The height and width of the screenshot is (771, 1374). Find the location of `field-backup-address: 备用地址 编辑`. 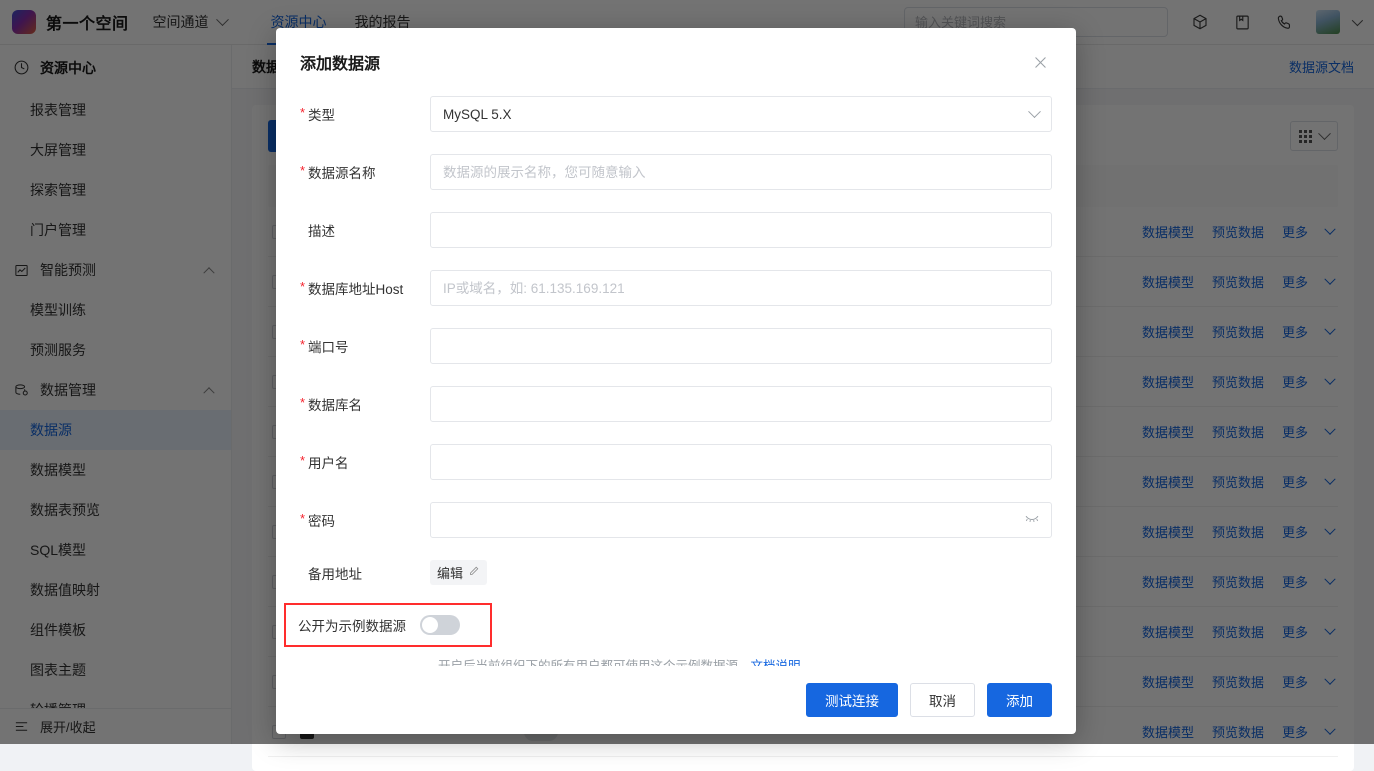

field-backup-address: 备用地址 编辑 is located at coordinates (676, 572).